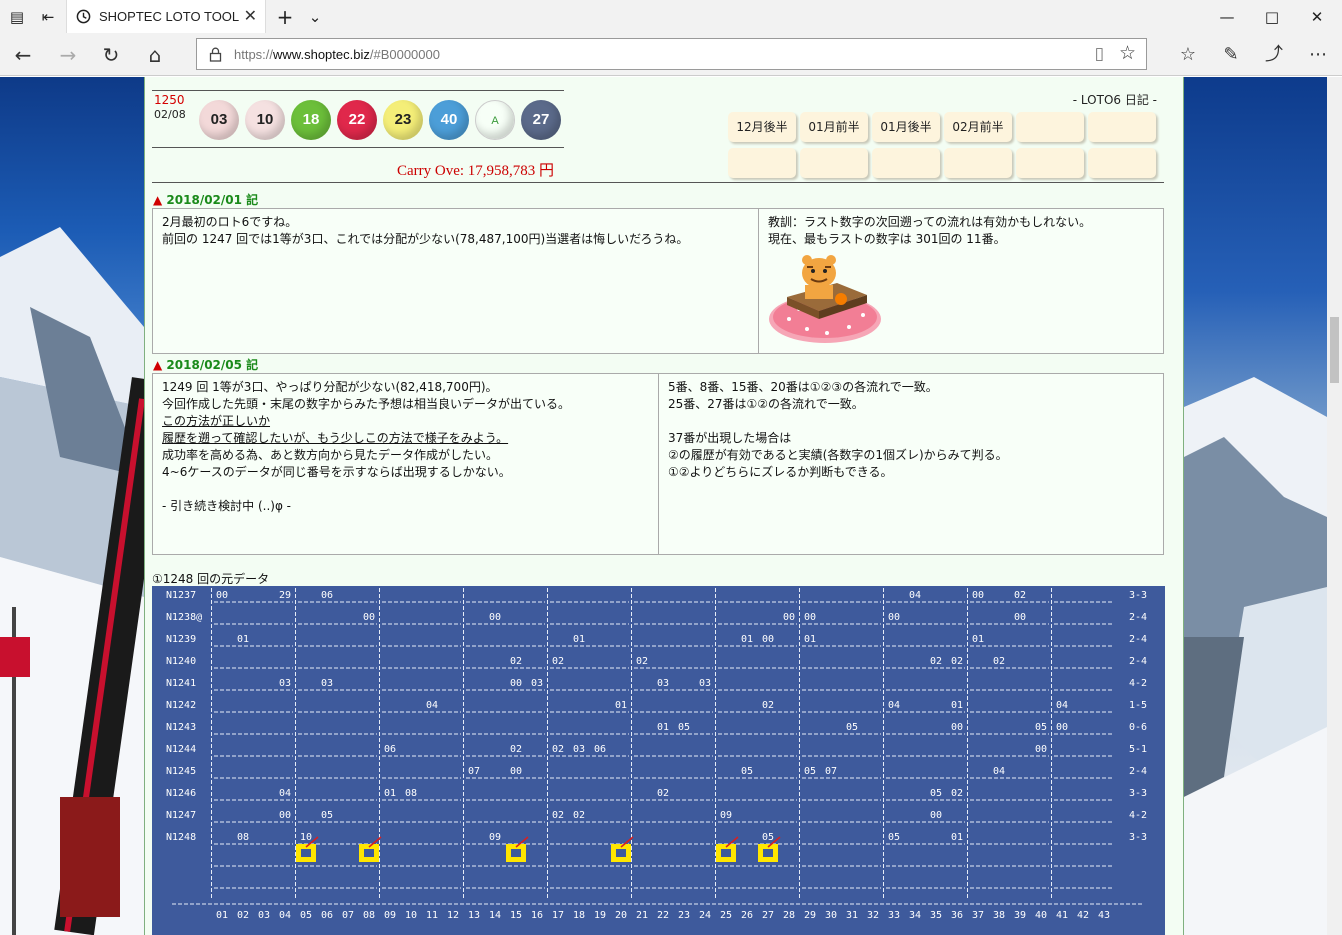 The width and height of the screenshot is (1342, 935). I want to click on grid-value: 09, so click(726, 815).